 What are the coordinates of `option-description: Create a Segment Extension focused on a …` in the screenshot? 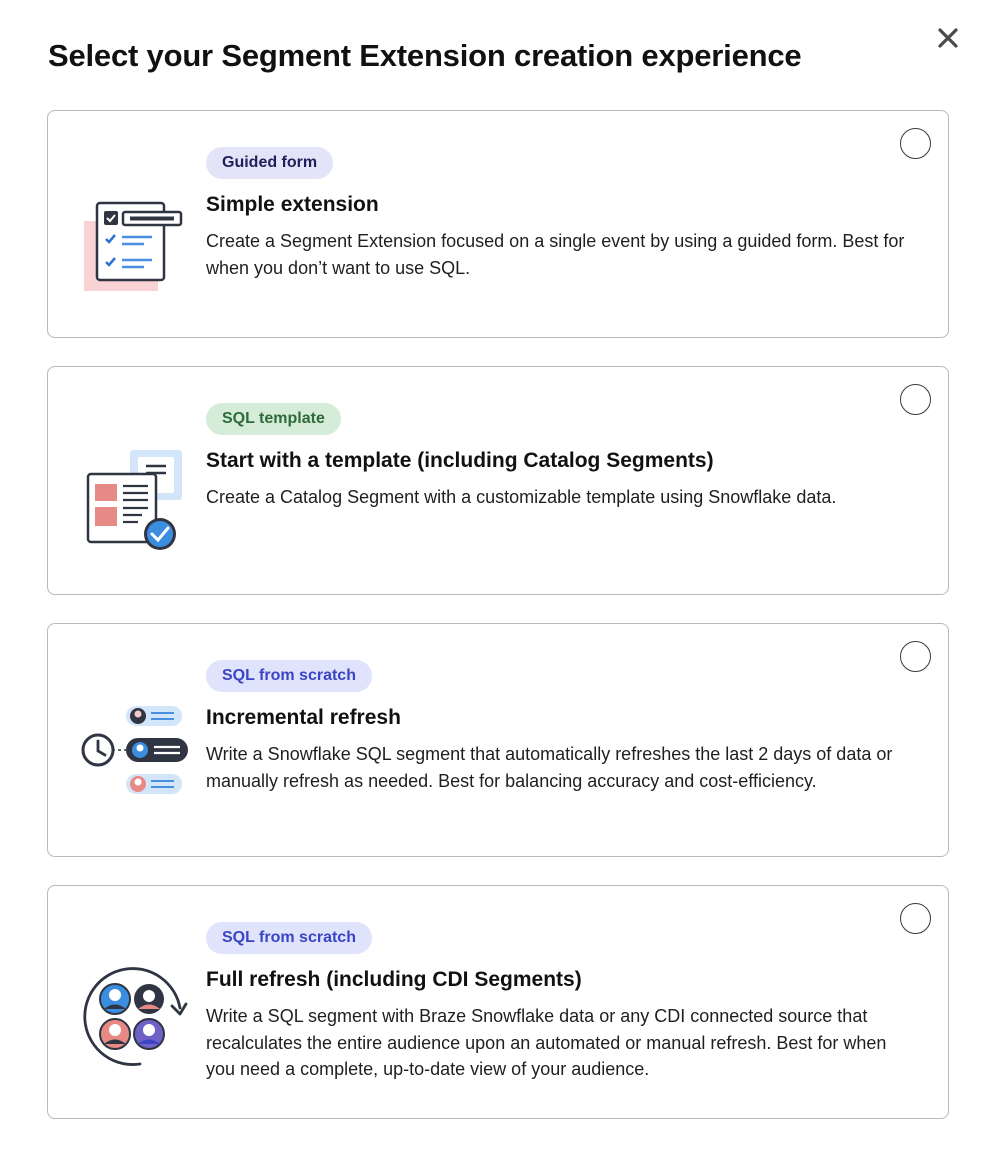 It's located at (555, 254).